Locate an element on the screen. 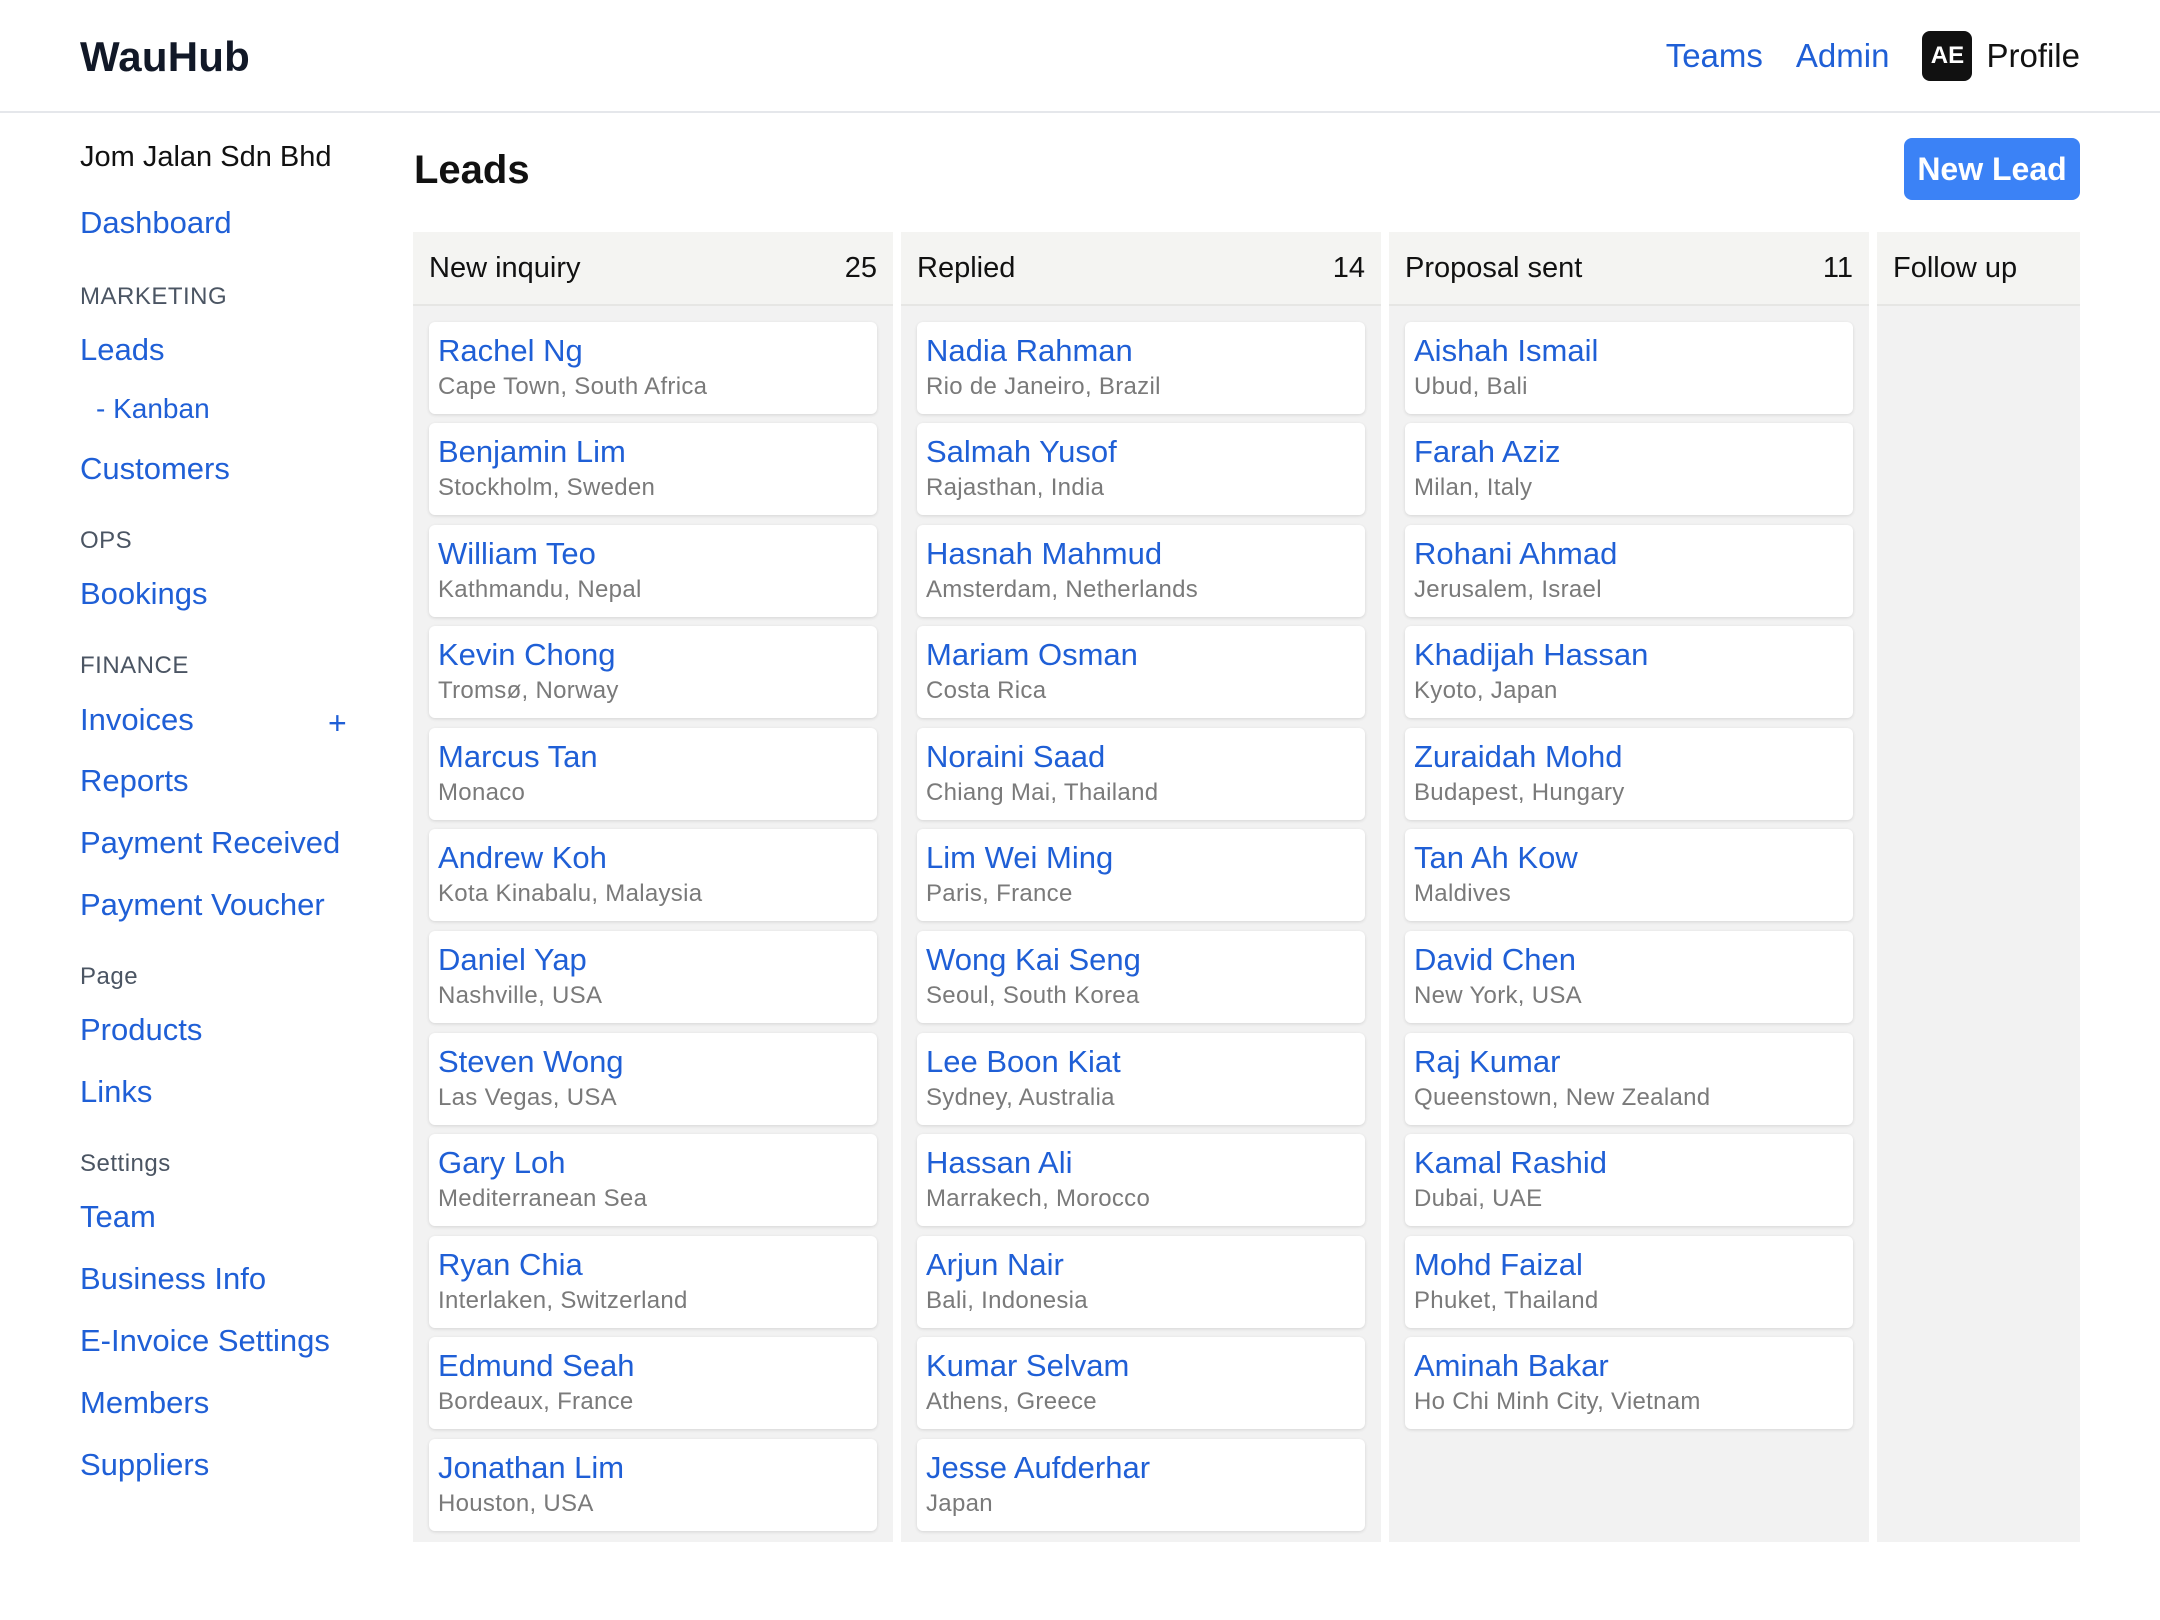 The width and height of the screenshot is (2160, 1620). lead-card: Mariam Osman Costa Rica is located at coordinates (1141, 672).